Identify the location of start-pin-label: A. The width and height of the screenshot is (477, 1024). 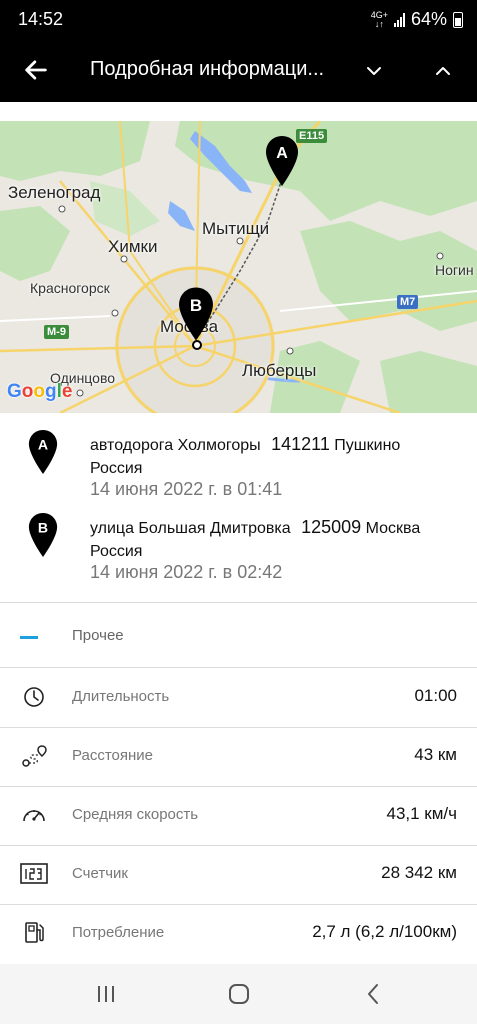
(43, 444).